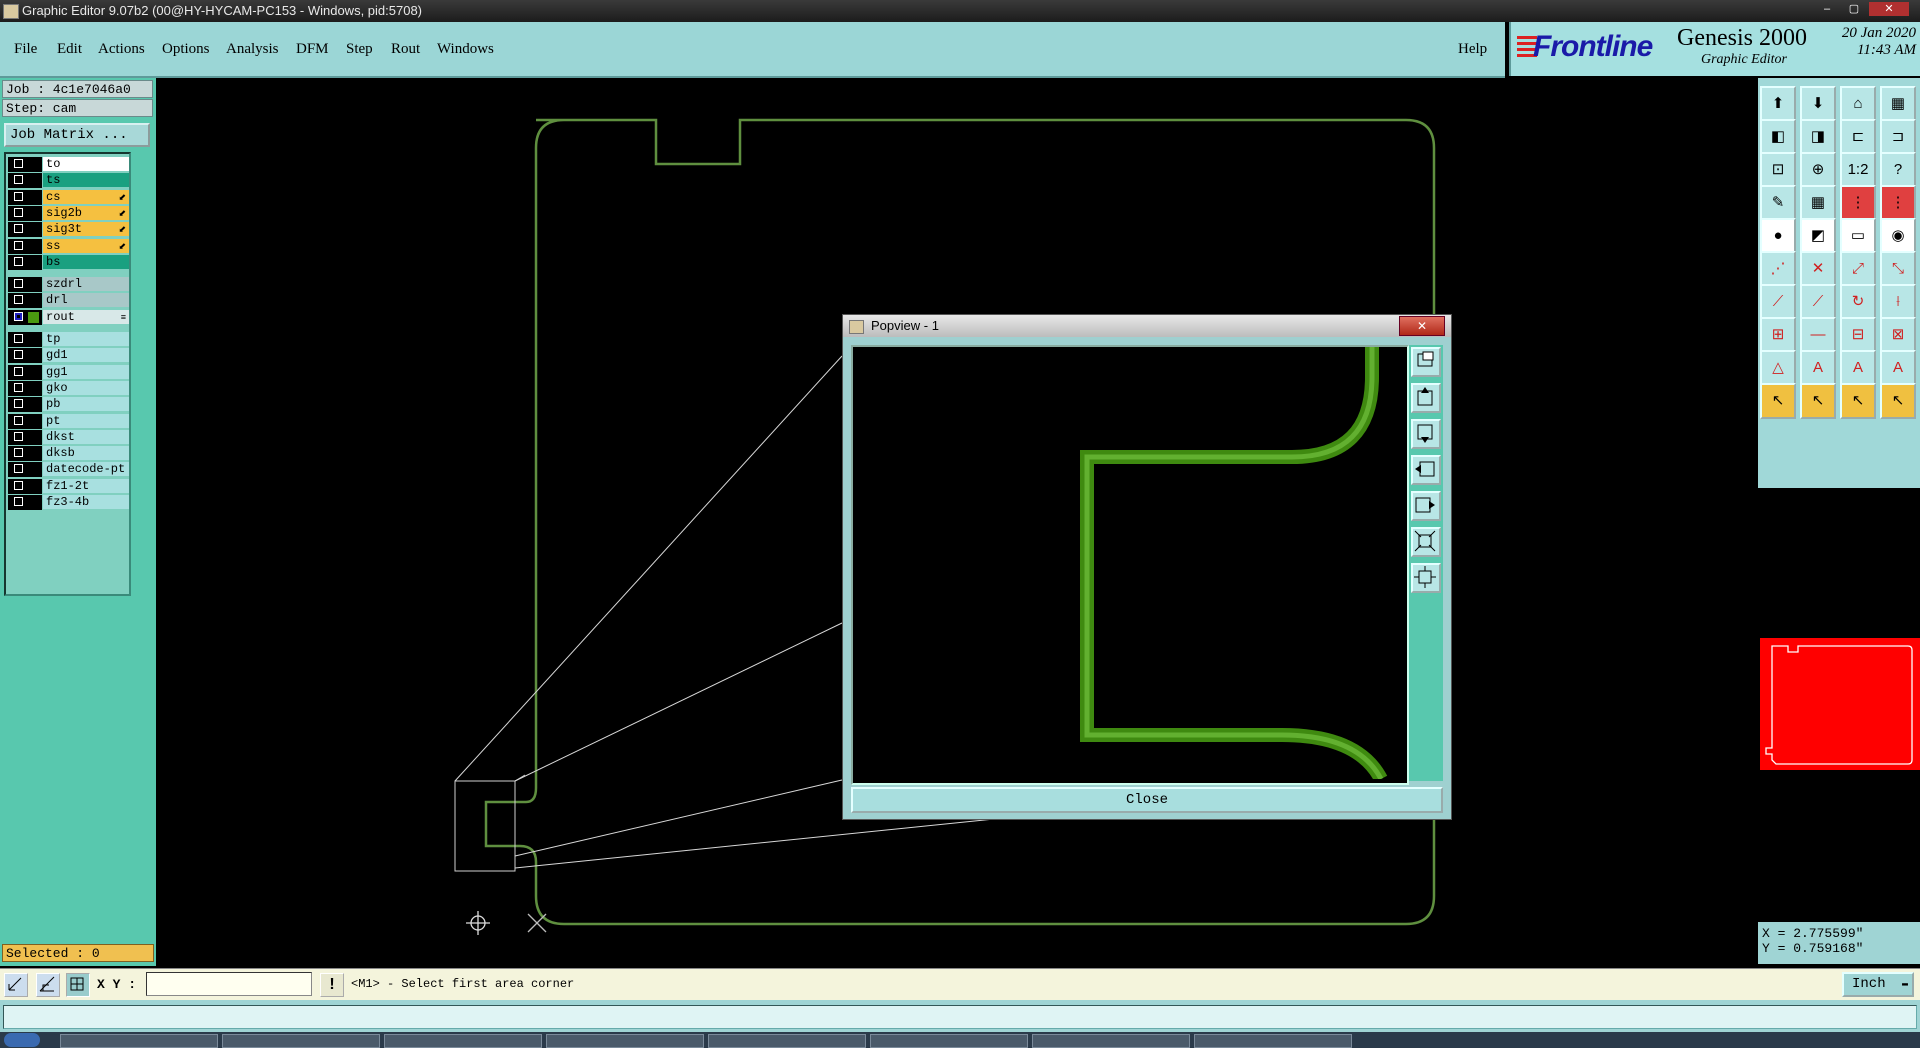 Image resolution: width=1920 pixels, height=1048 pixels. What do you see at coordinates (69, 49) in the screenshot?
I see `menu-edit: Edit` at bounding box center [69, 49].